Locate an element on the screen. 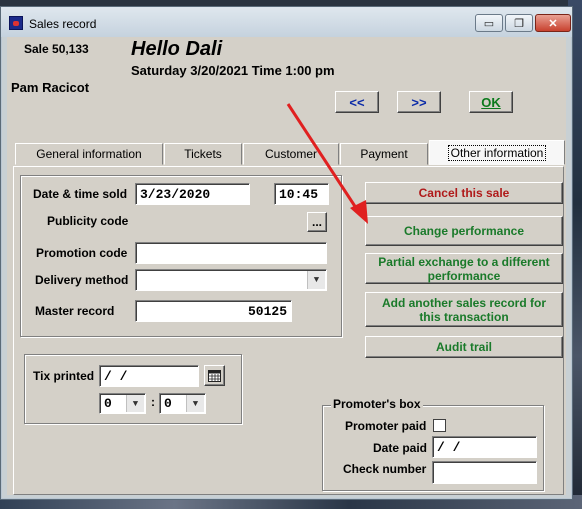  change-performance-button: Change performance is located at coordinates (464, 231).